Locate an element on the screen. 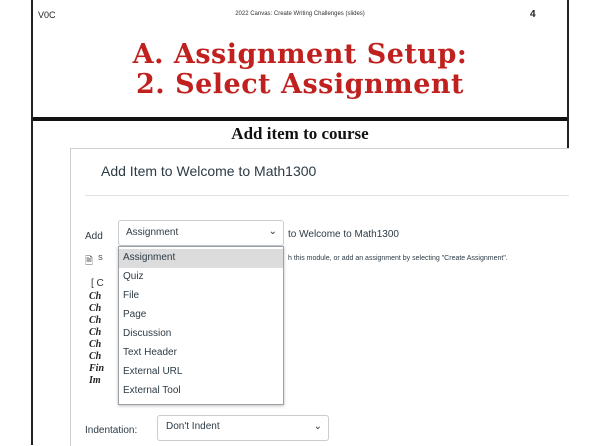 Image resolution: width=600 pixels, height=446 pixels. item-list-entry: Im is located at coordinates (95, 380).